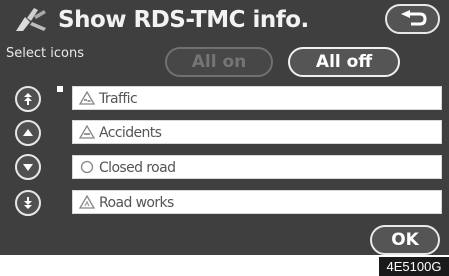 Image resolution: width=449 pixels, height=276 pixels. I want to click on arrow-down-icon, so click(28, 167).